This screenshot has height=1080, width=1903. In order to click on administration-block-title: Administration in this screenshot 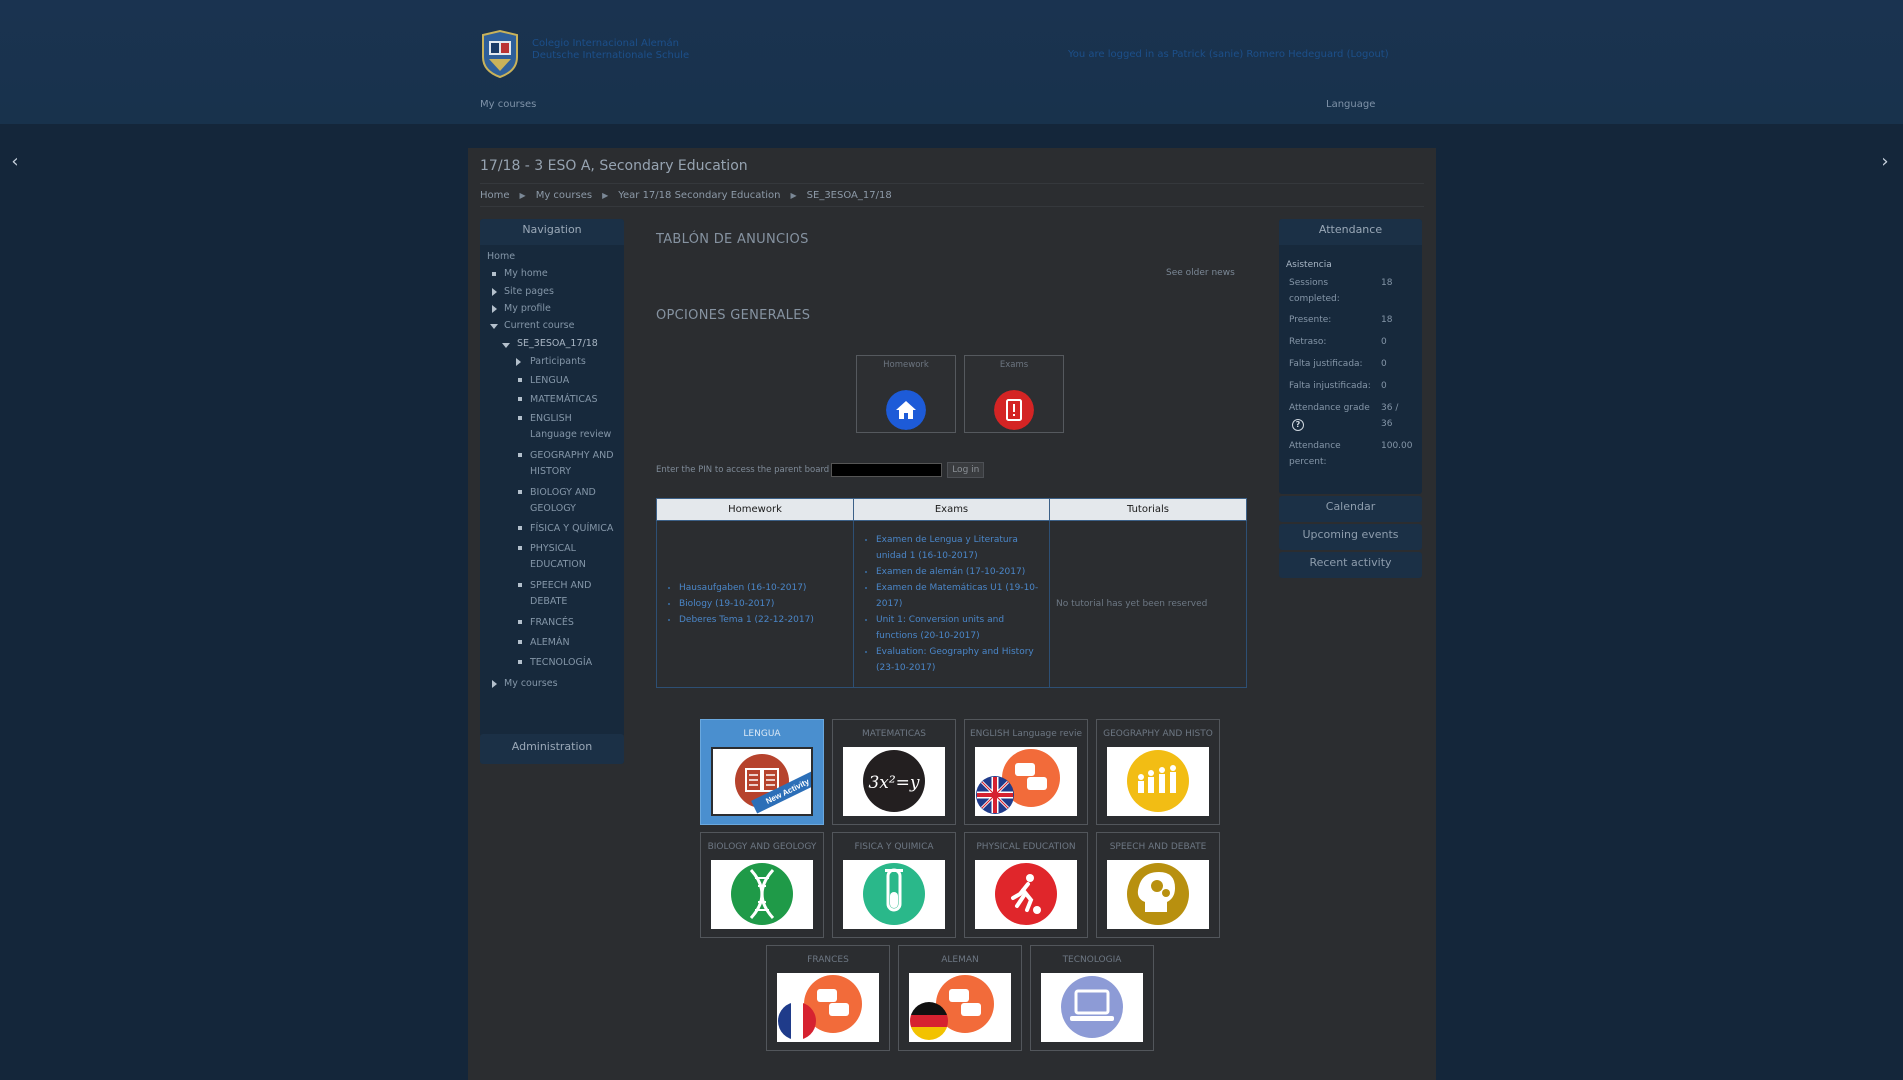, I will do `click(552, 749)`.